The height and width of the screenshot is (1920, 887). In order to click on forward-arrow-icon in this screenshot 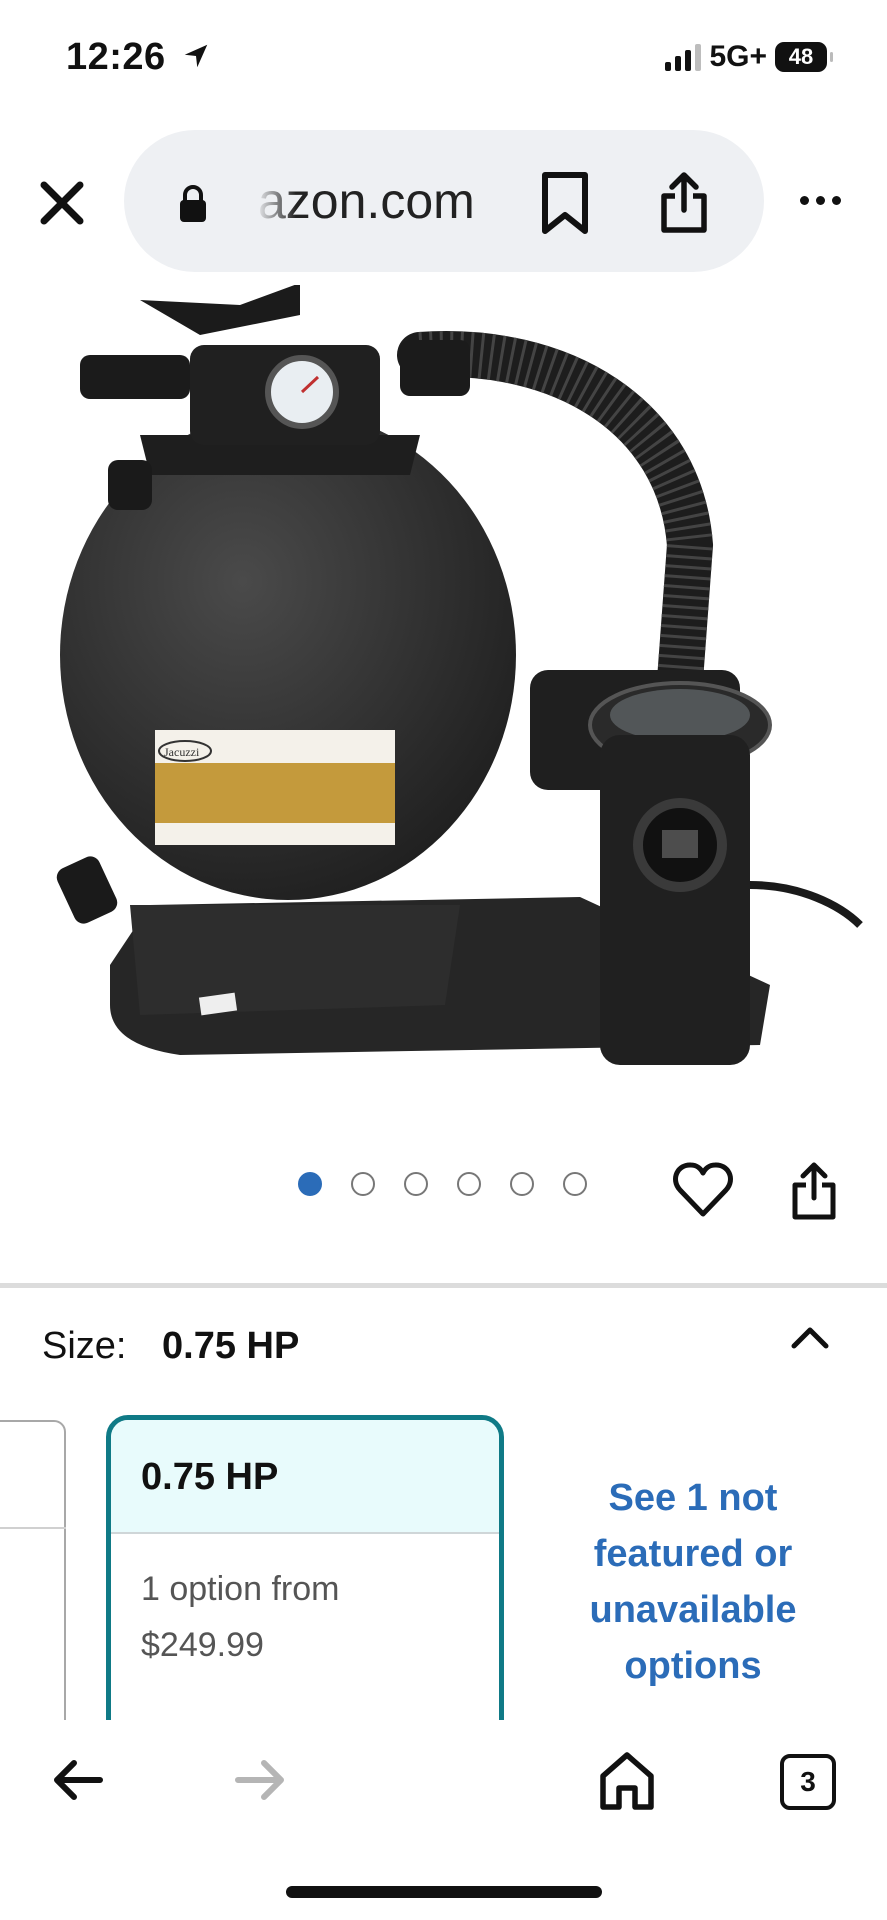, I will do `click(259, 1780)`.